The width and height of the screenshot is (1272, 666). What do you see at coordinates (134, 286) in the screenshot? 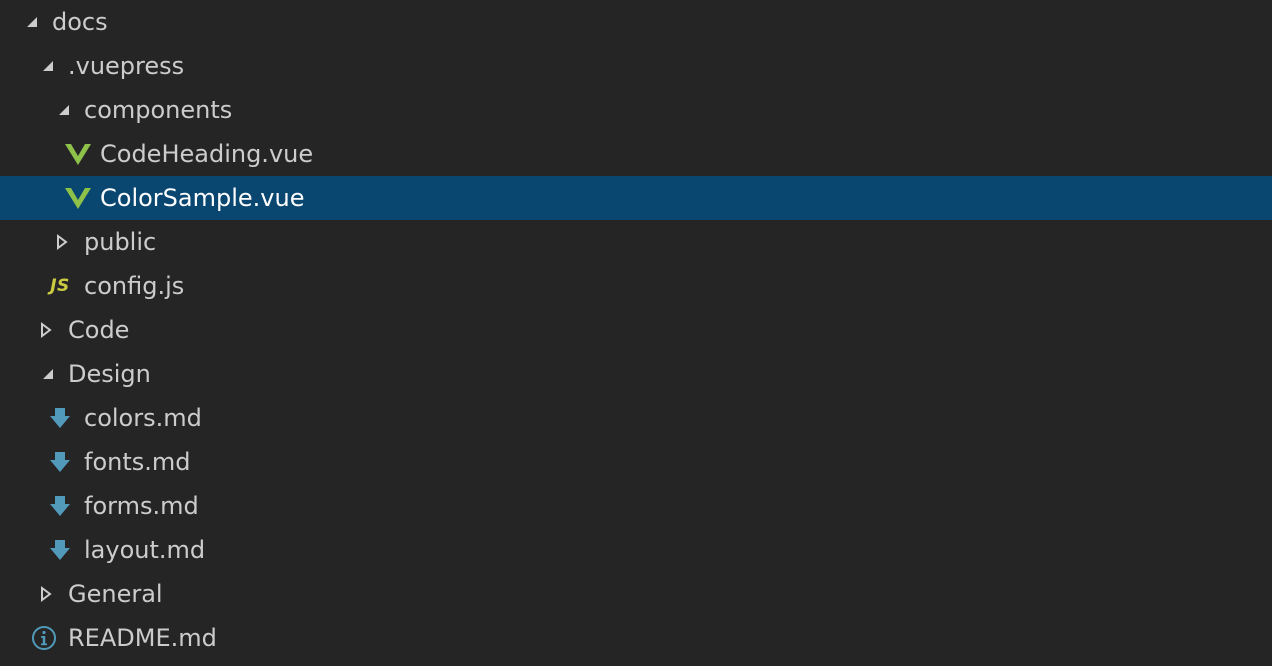
I see `tree-item-label: config.js` at bounding box center [134, 286].